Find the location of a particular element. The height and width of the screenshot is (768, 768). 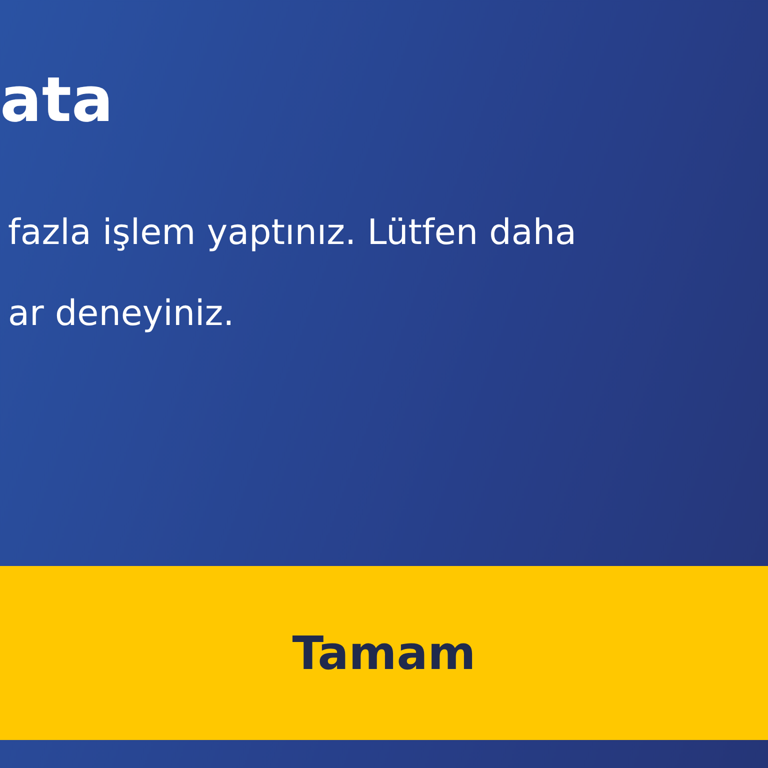

dialog-title: ata is located at coordinates (57, 100).